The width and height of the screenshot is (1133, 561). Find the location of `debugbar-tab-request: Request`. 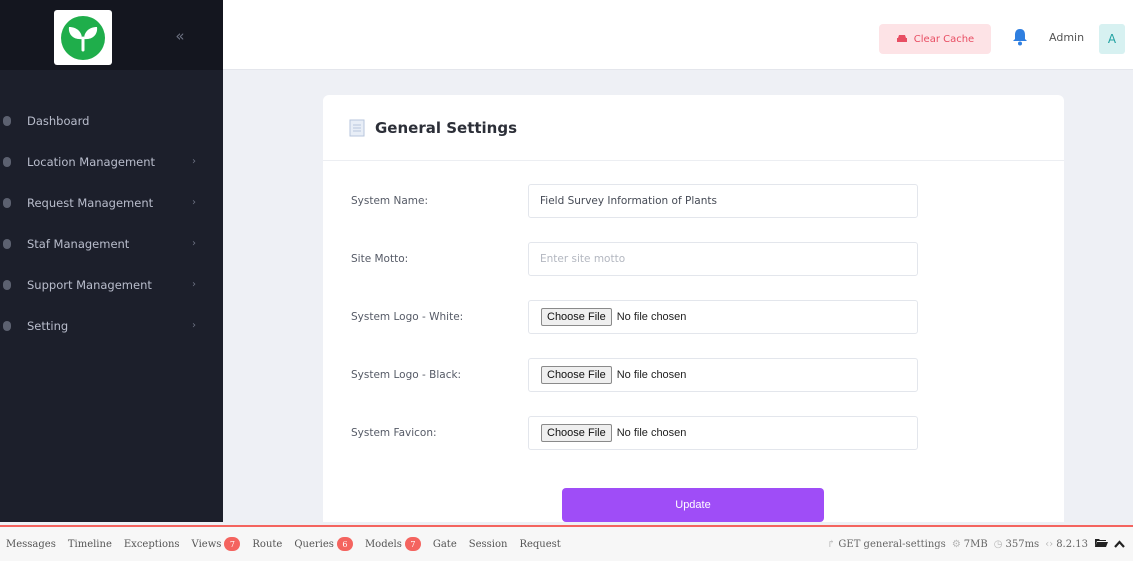

debugbar-tab-request: Request is located at coordinates (539, 544).